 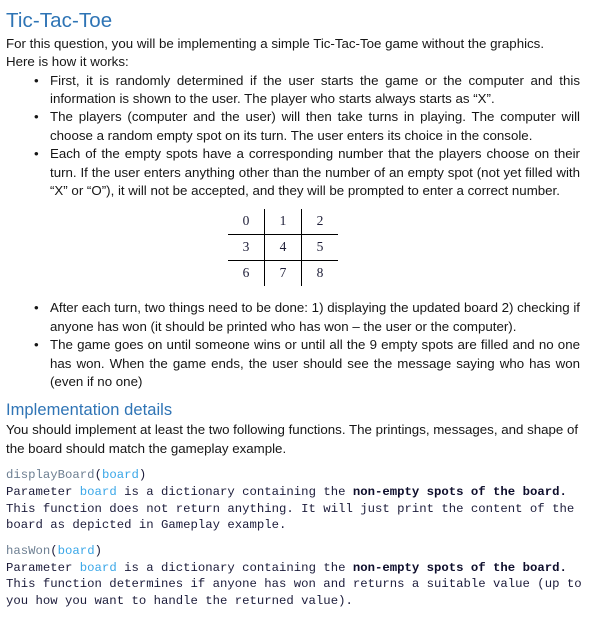 What do you see at coordinates (298, 551) in the screenshot?
I see `function-signature-haswon: hasWon(board)` at bounding box center [298, 551].